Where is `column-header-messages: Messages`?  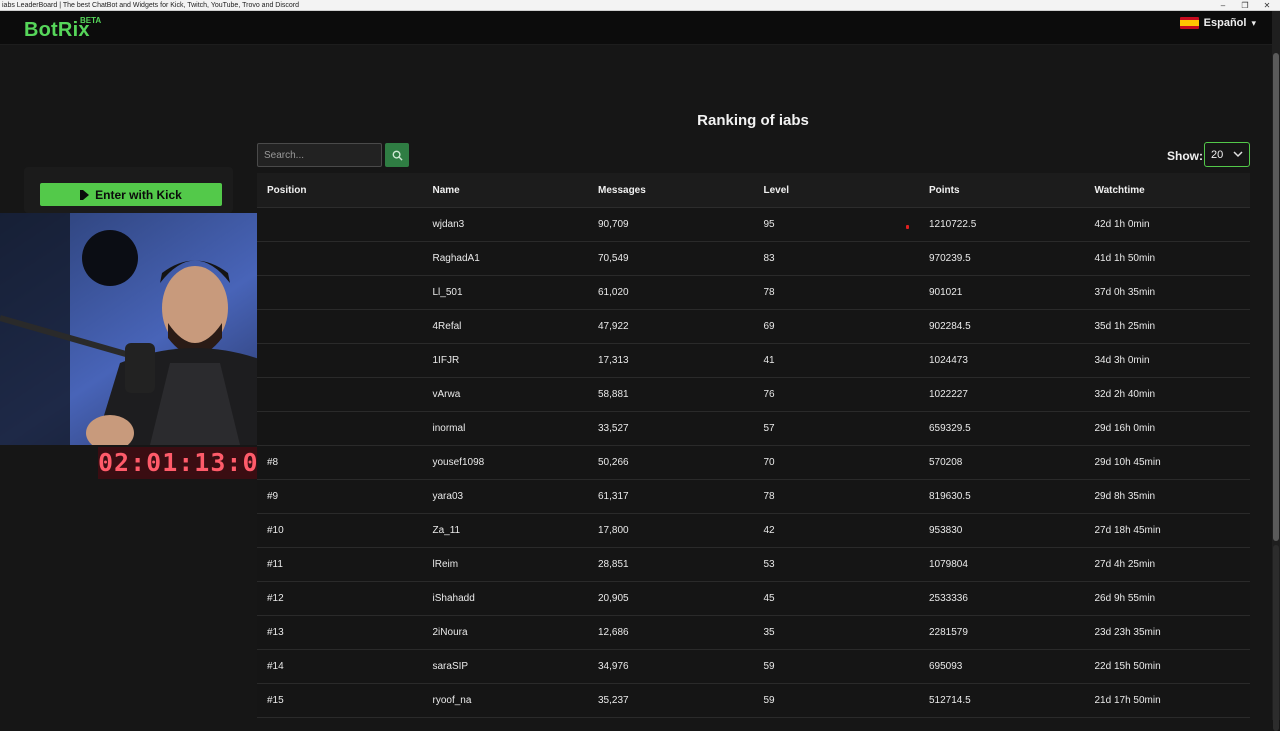 column-header-messages: Messages is located at coordinates (671, 190).